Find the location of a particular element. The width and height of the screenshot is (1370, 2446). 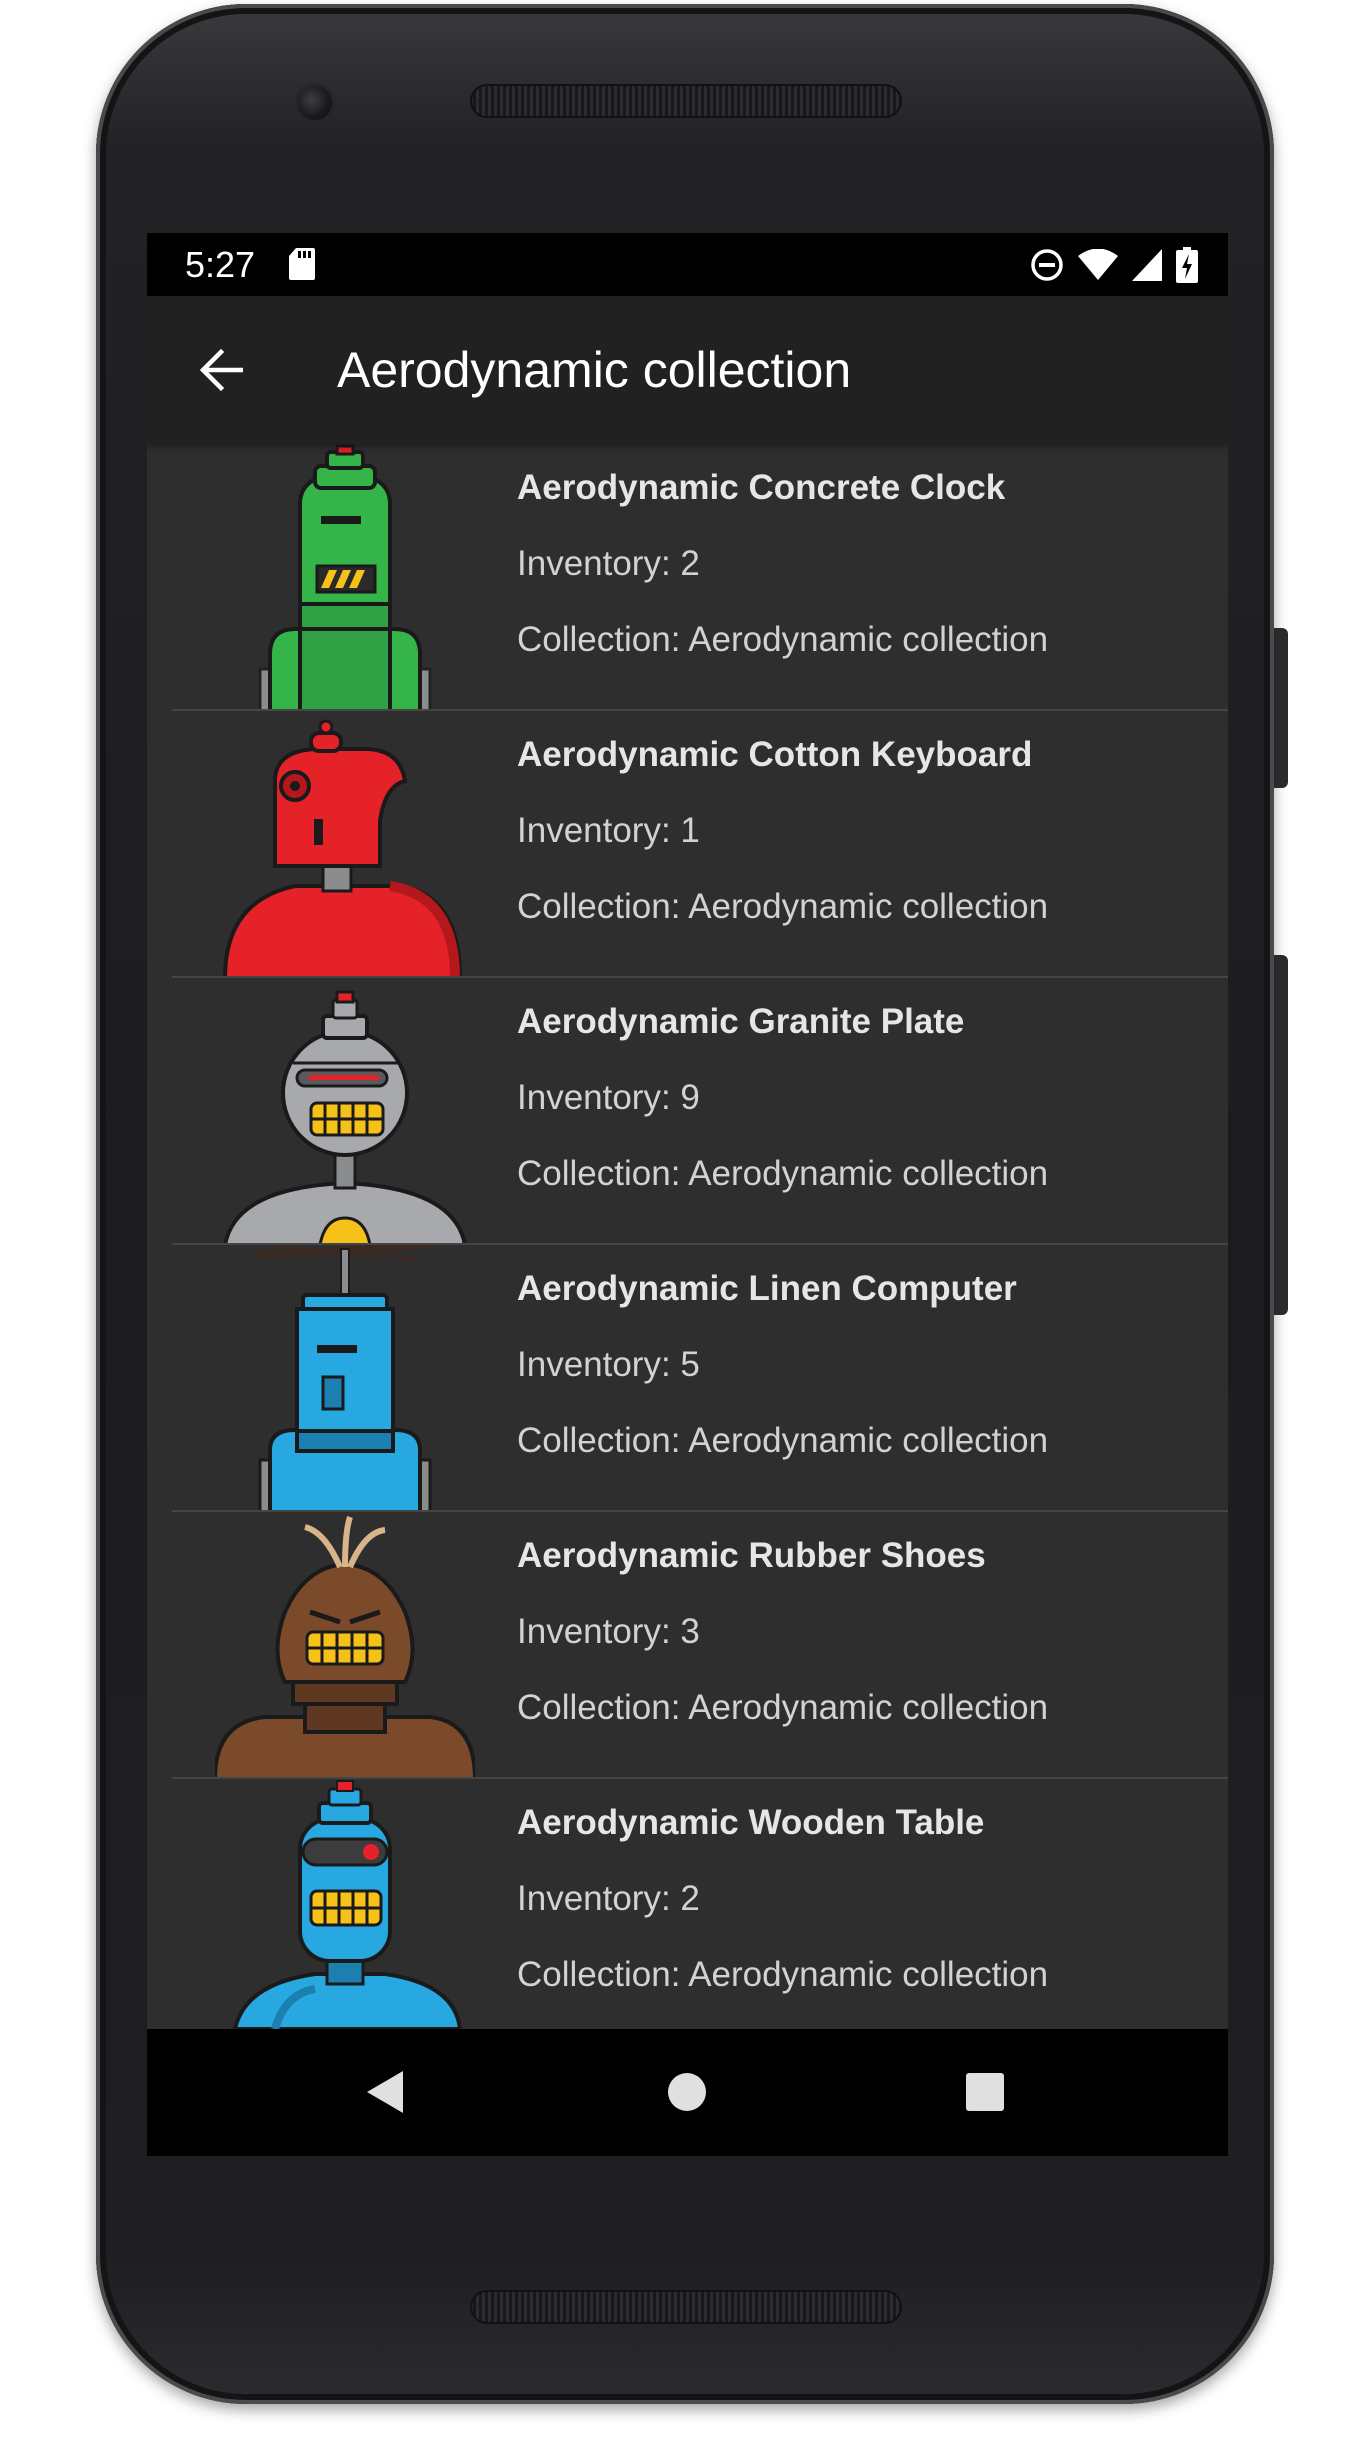

do-not-disturb-icon is located at coordinates (1047, 267).